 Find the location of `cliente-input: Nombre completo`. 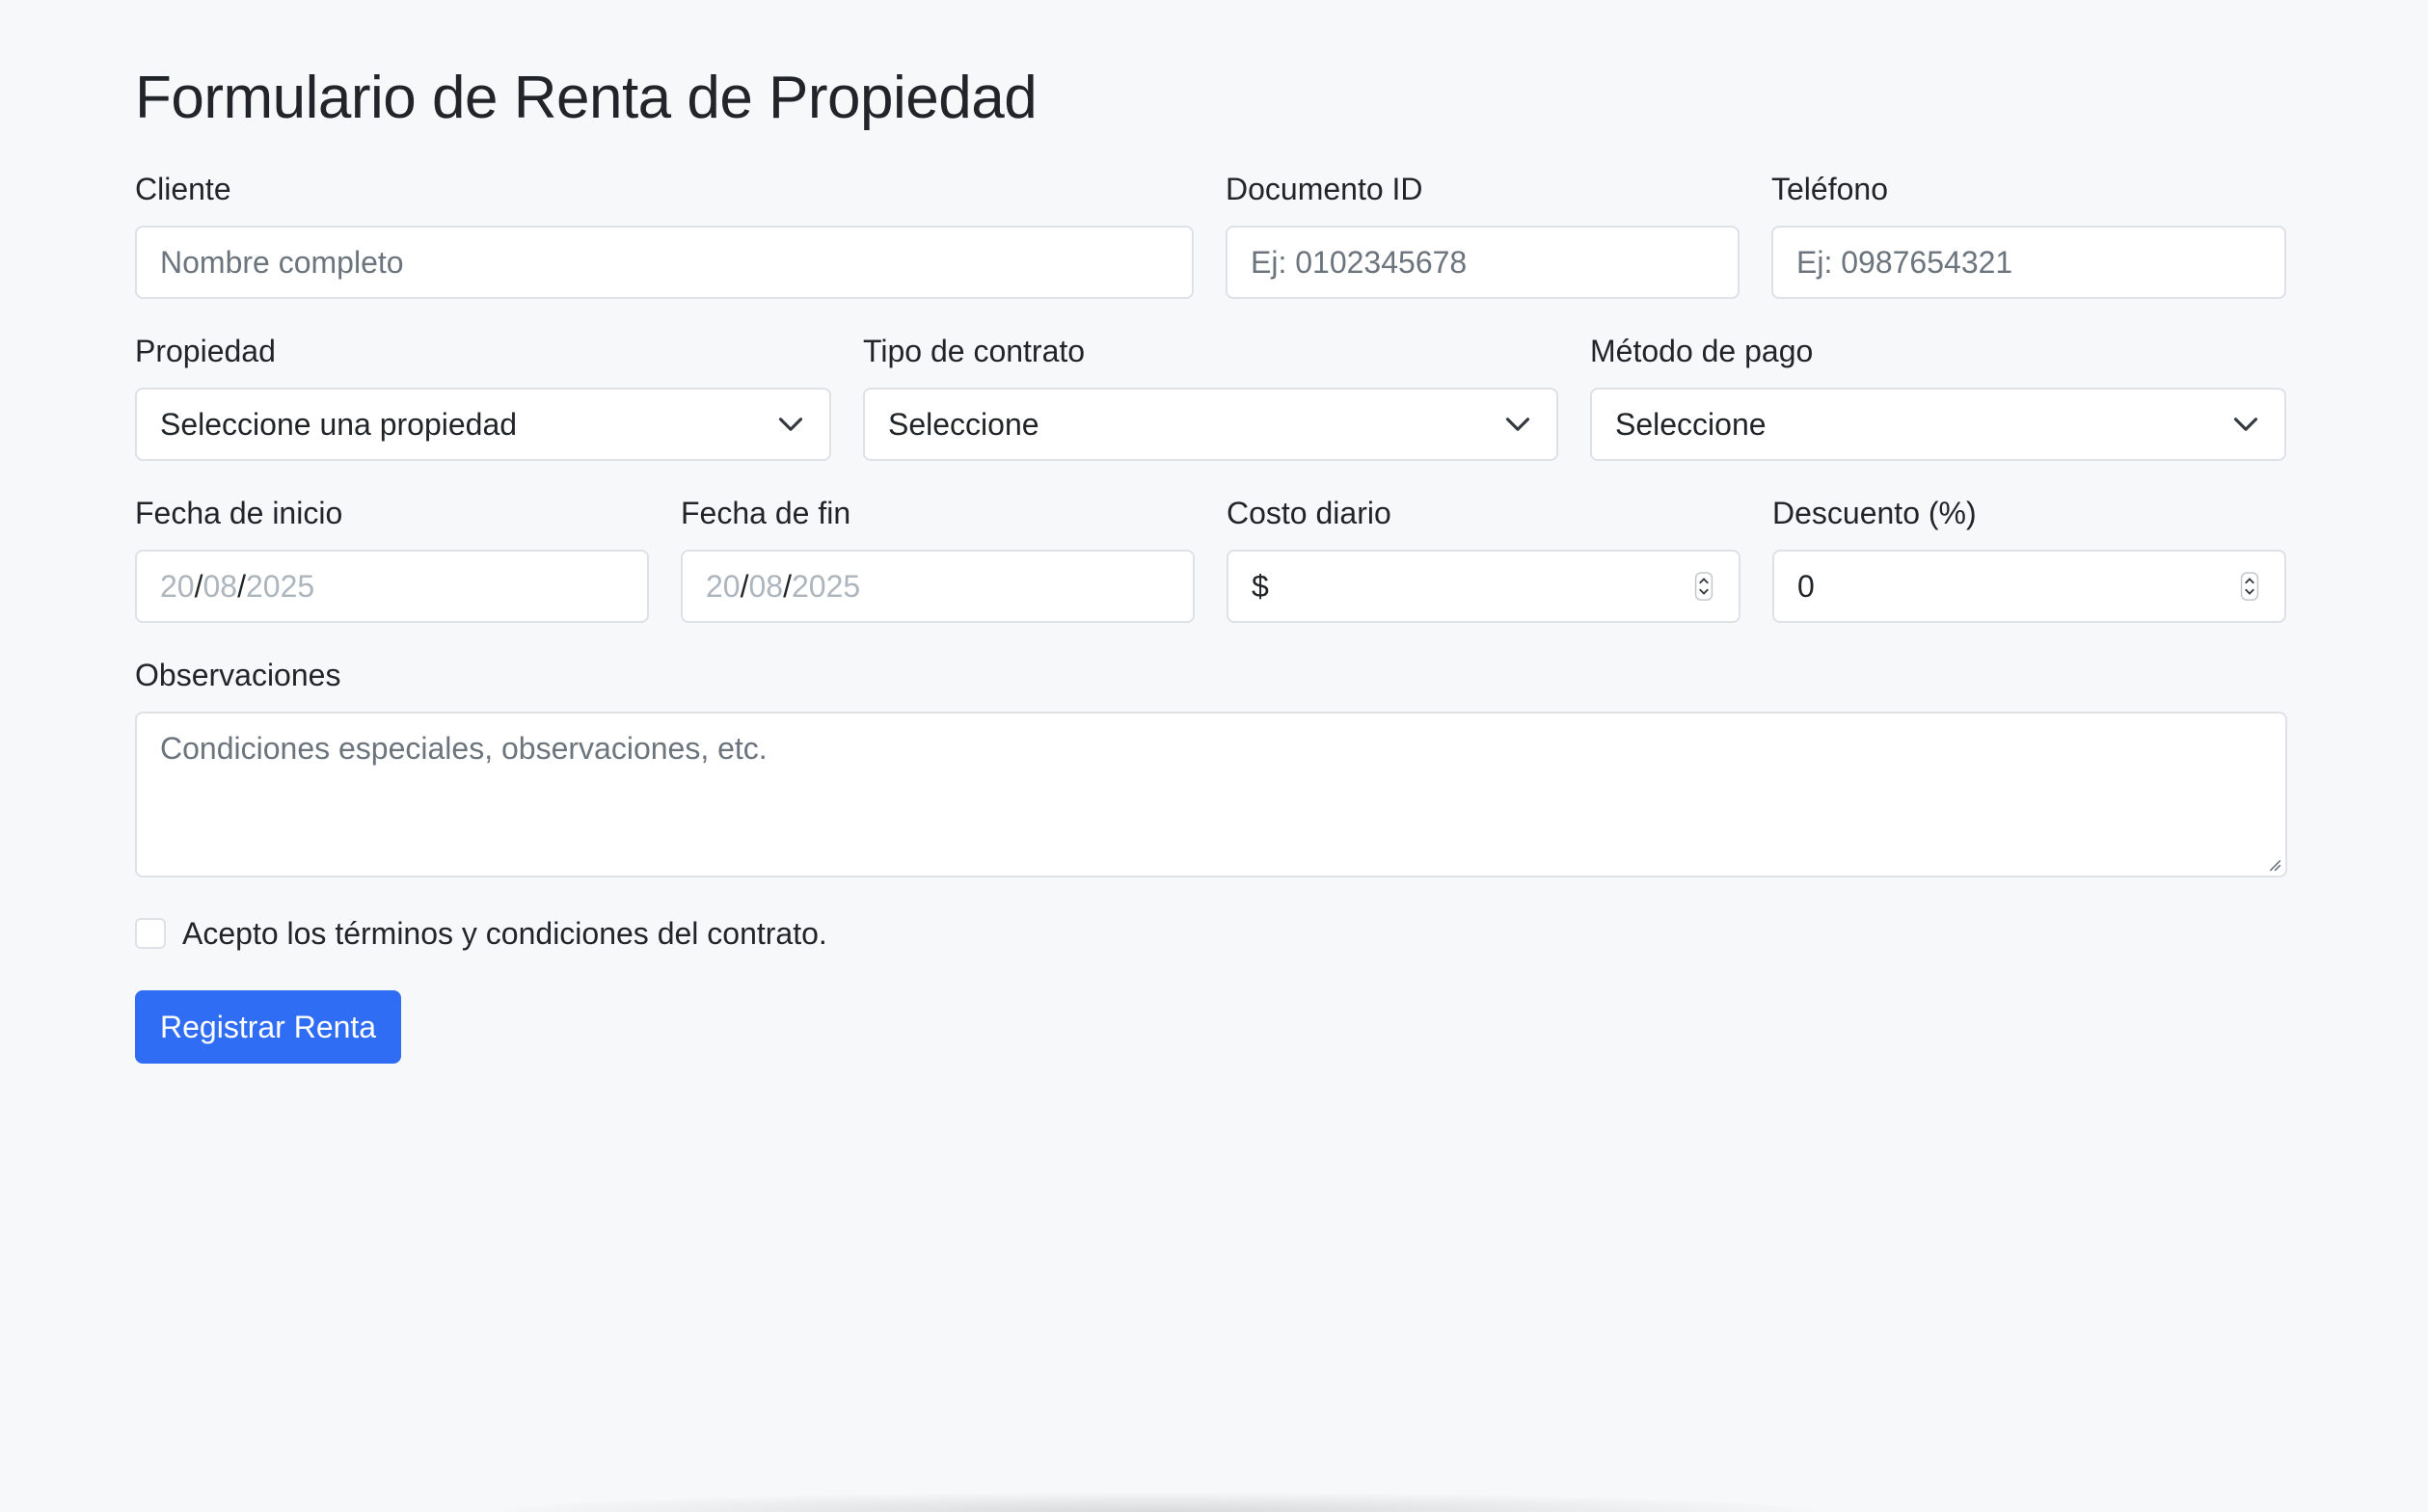

cliente-input: Nombre completo is located at coordinates (664, 262).